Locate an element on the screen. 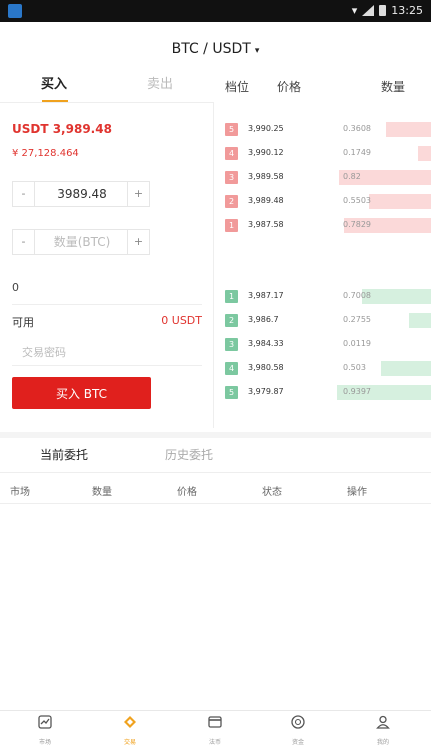 The width and height of the screenshot is (431, 755). tab-trade: 交易 is located at coordinates (130, 730).